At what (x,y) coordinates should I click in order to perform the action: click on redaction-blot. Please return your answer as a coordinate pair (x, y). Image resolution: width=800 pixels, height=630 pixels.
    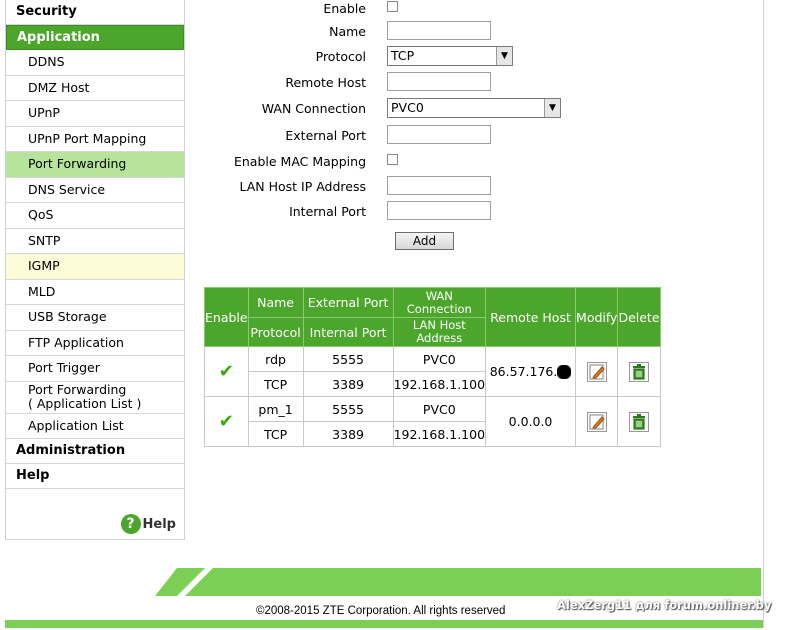
    Looking at the image, I should click on (564, 372).